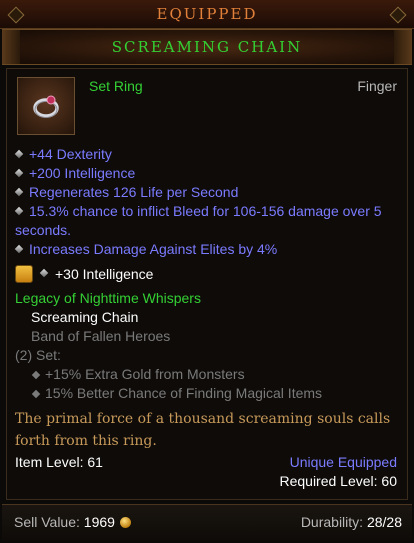  What do you see at coordinates (165, 275) in the screenshot?
I see `socket-row: +30 Intelligence` at bounding box center [165, 275].